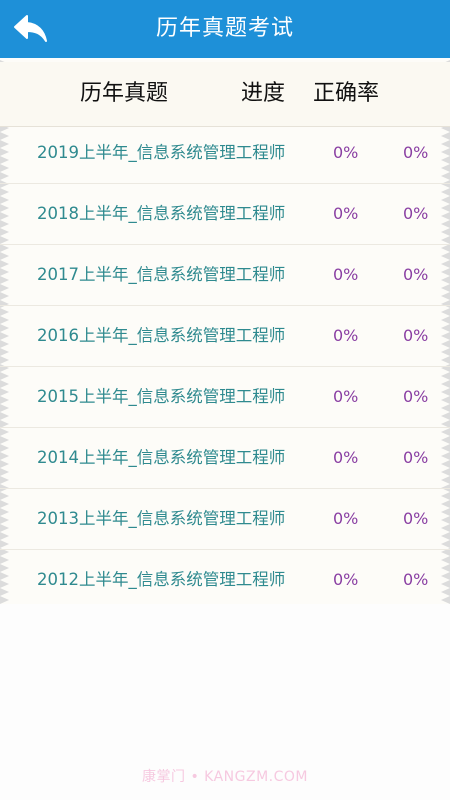  What do you see at coordinates (161, 152) in the screenshot?
I see `exam-name: 2019上半年_信息系统管理工程师` at bounding box center [161, 152].